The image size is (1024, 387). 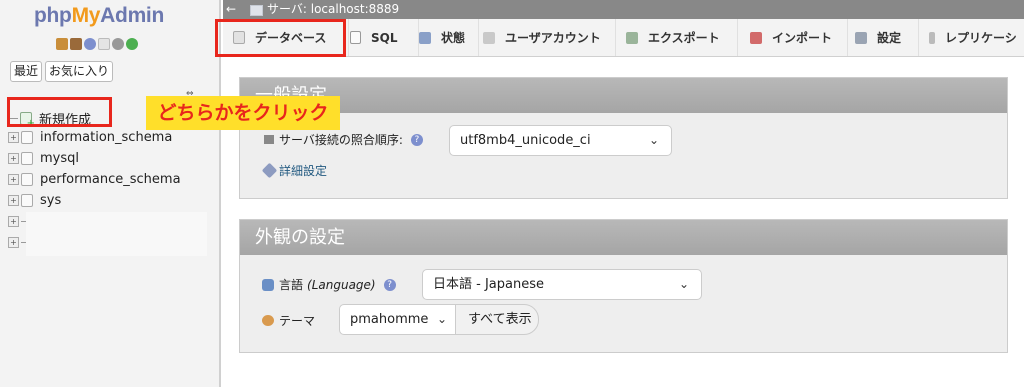 I want to click on instruction-callout: どちらかをクリック, so click(x=243, y=113).